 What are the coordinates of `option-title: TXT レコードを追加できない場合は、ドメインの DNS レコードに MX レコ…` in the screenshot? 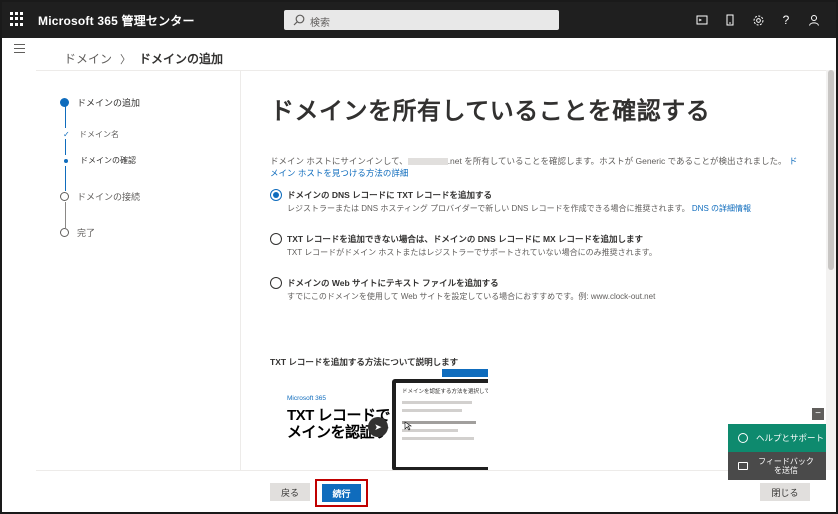 It's located at (465, 239).